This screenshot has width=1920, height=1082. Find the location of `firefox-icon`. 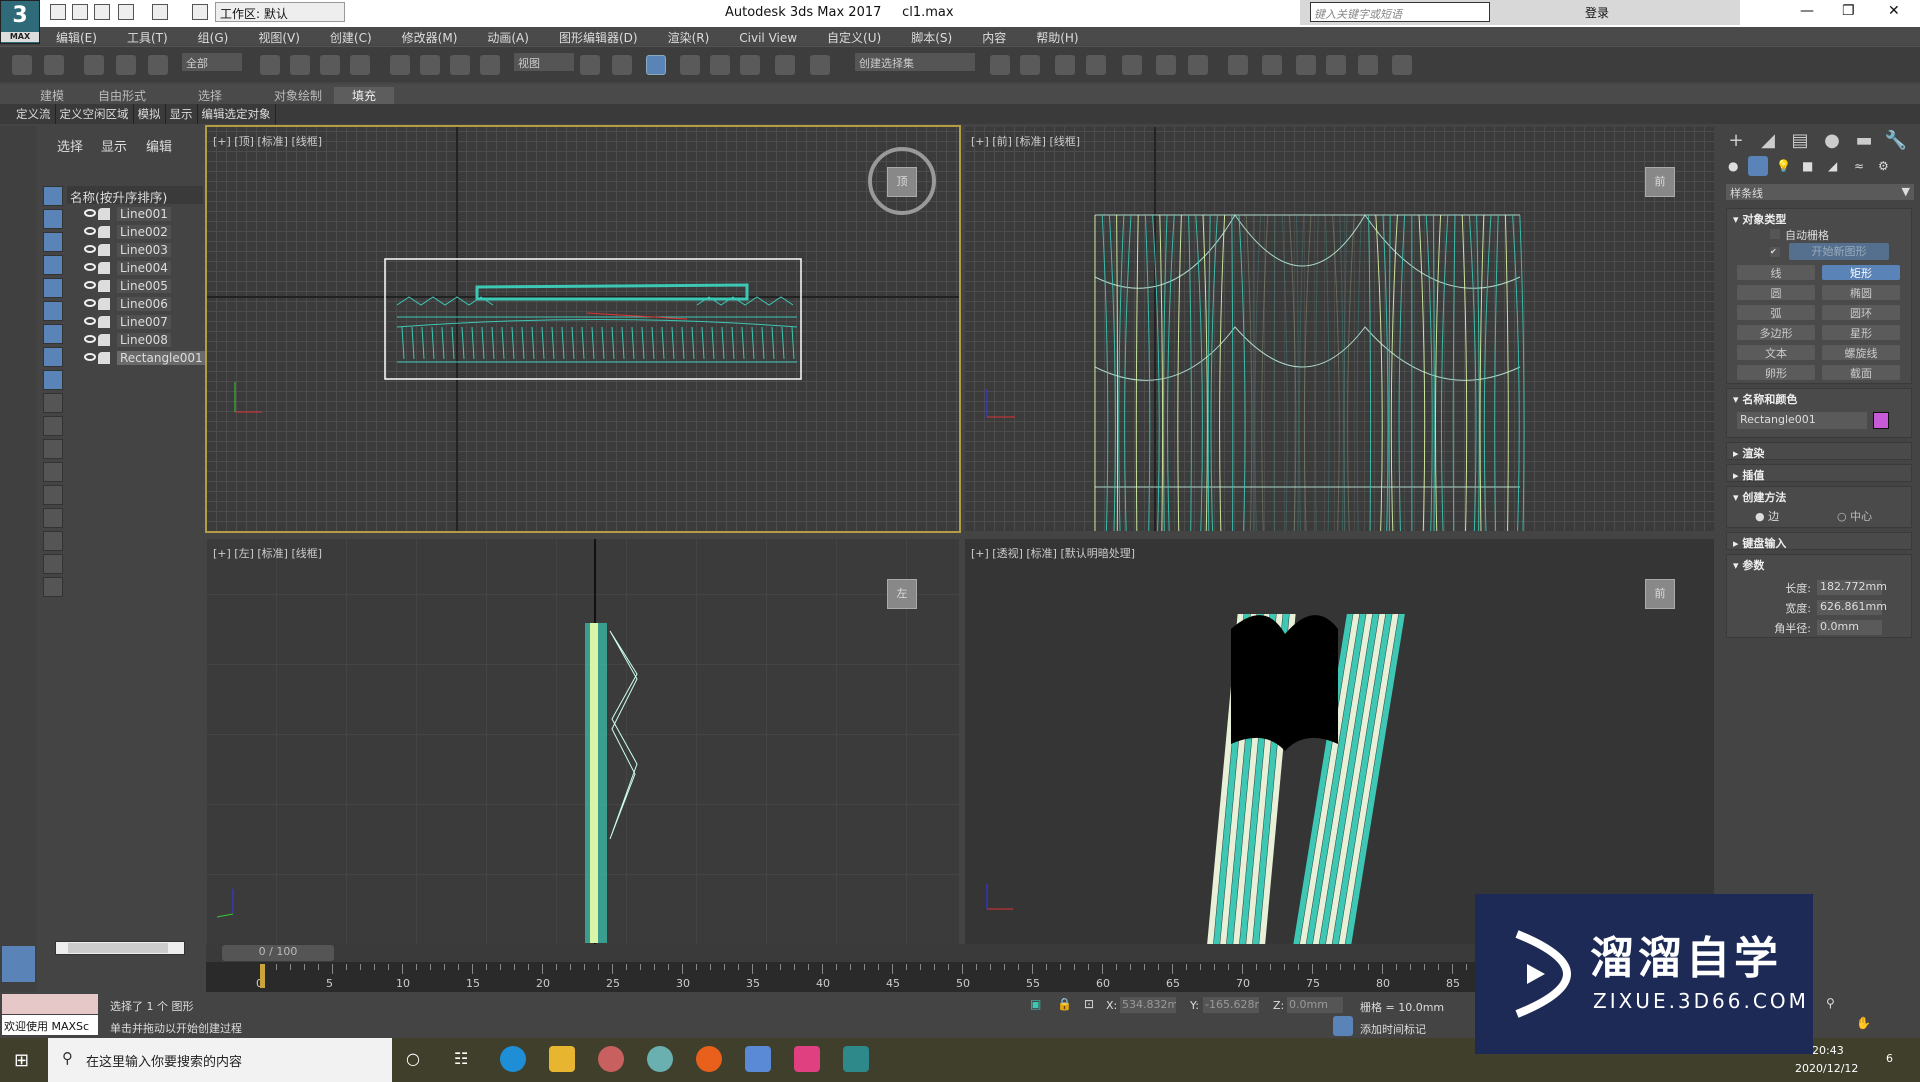

firefox-icon is located at coordinates (709, 1059).